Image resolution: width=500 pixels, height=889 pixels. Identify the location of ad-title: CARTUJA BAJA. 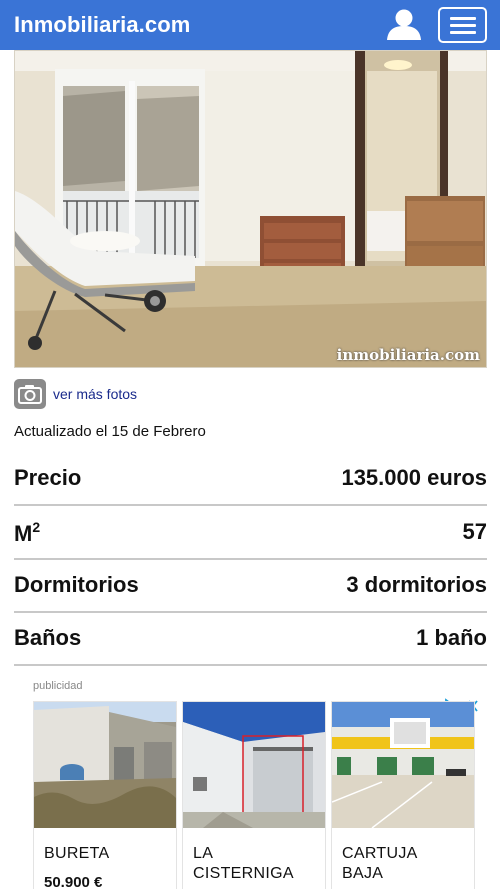
(380, 863).